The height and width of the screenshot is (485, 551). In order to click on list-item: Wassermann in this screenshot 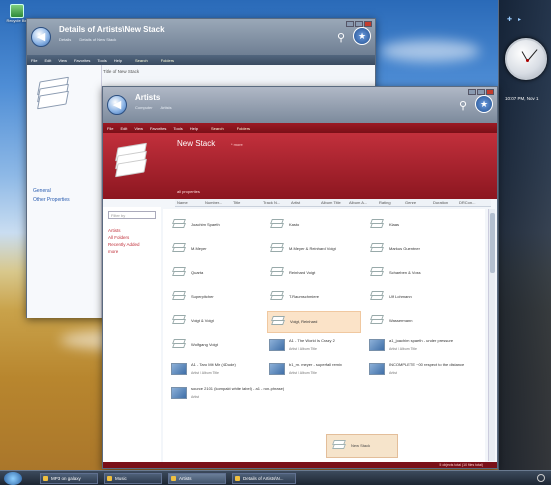, I will do `click(414, 322)`.